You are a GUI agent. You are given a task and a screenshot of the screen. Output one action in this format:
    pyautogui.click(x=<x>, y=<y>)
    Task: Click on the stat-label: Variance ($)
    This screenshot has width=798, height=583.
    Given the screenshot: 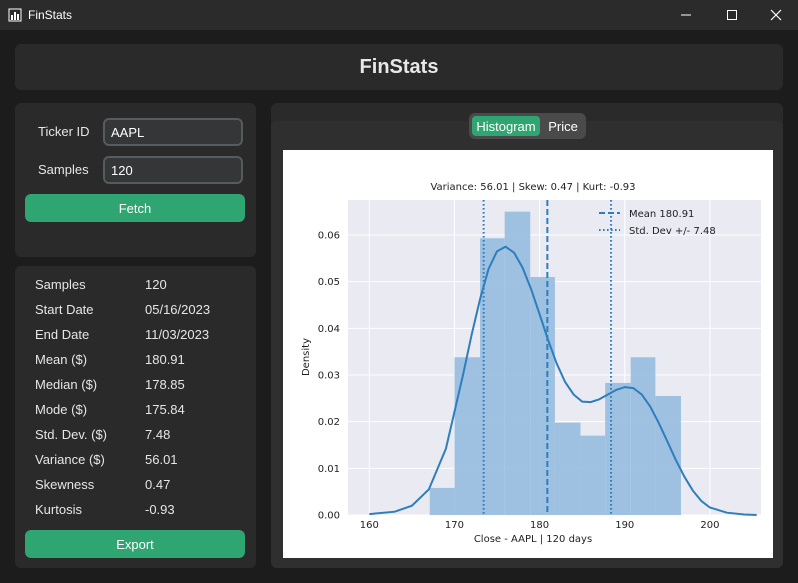 What is the action you would take?
    pyautogui.click(x=70, y=459)
    